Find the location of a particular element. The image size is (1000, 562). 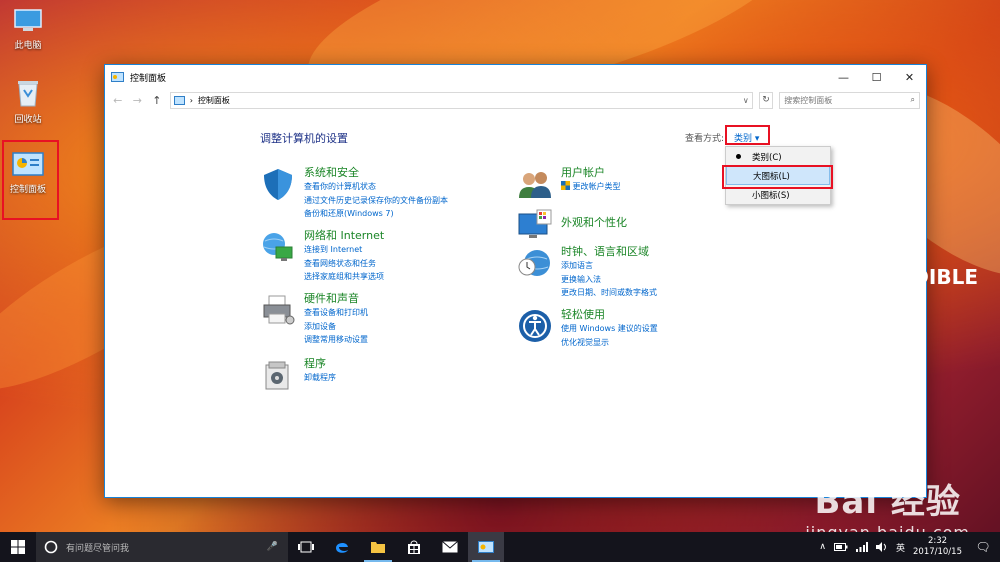

input-method-indicator: 英 is located at coordinates (900, 547).